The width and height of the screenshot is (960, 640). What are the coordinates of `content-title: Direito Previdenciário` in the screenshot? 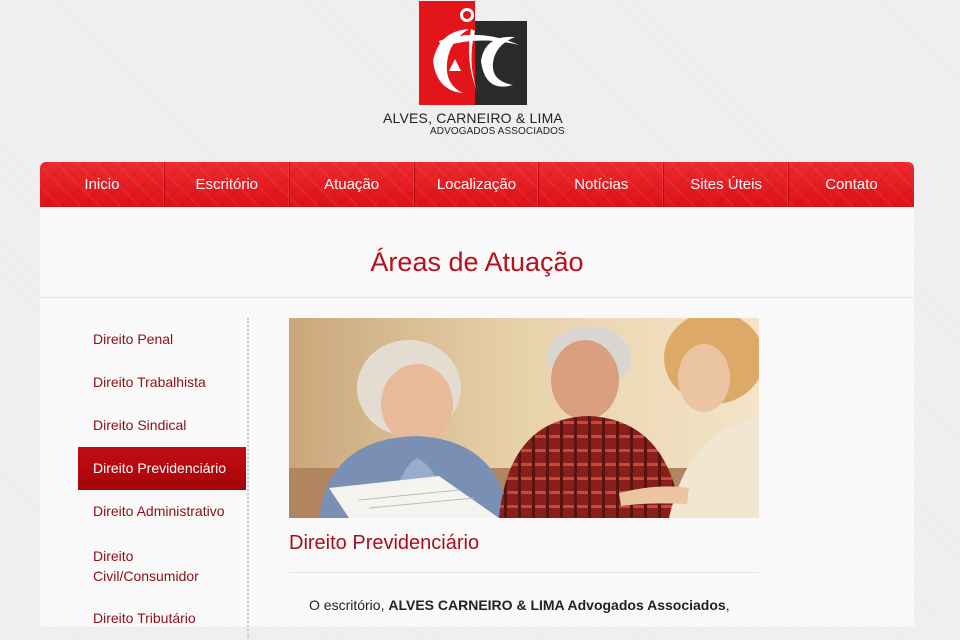 It's located at (384, 543).